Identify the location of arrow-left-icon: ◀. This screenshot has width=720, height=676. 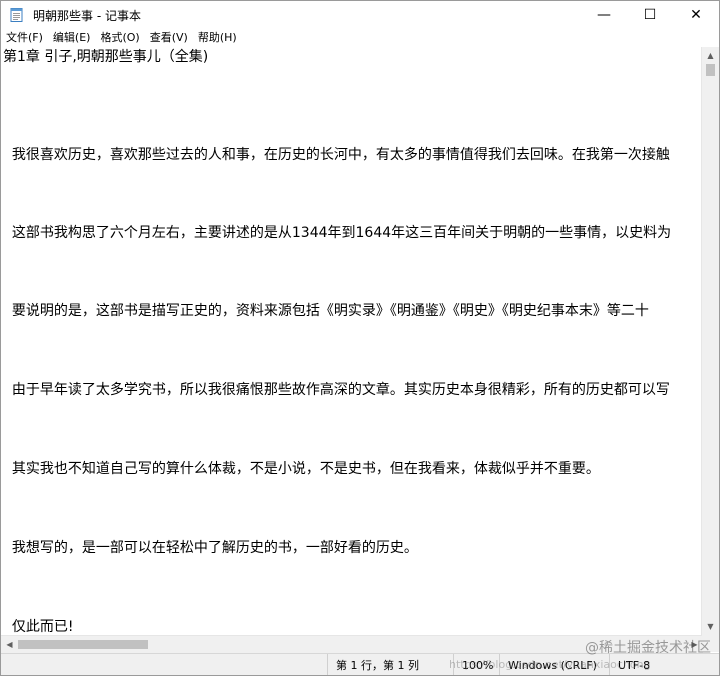
(9, 644).